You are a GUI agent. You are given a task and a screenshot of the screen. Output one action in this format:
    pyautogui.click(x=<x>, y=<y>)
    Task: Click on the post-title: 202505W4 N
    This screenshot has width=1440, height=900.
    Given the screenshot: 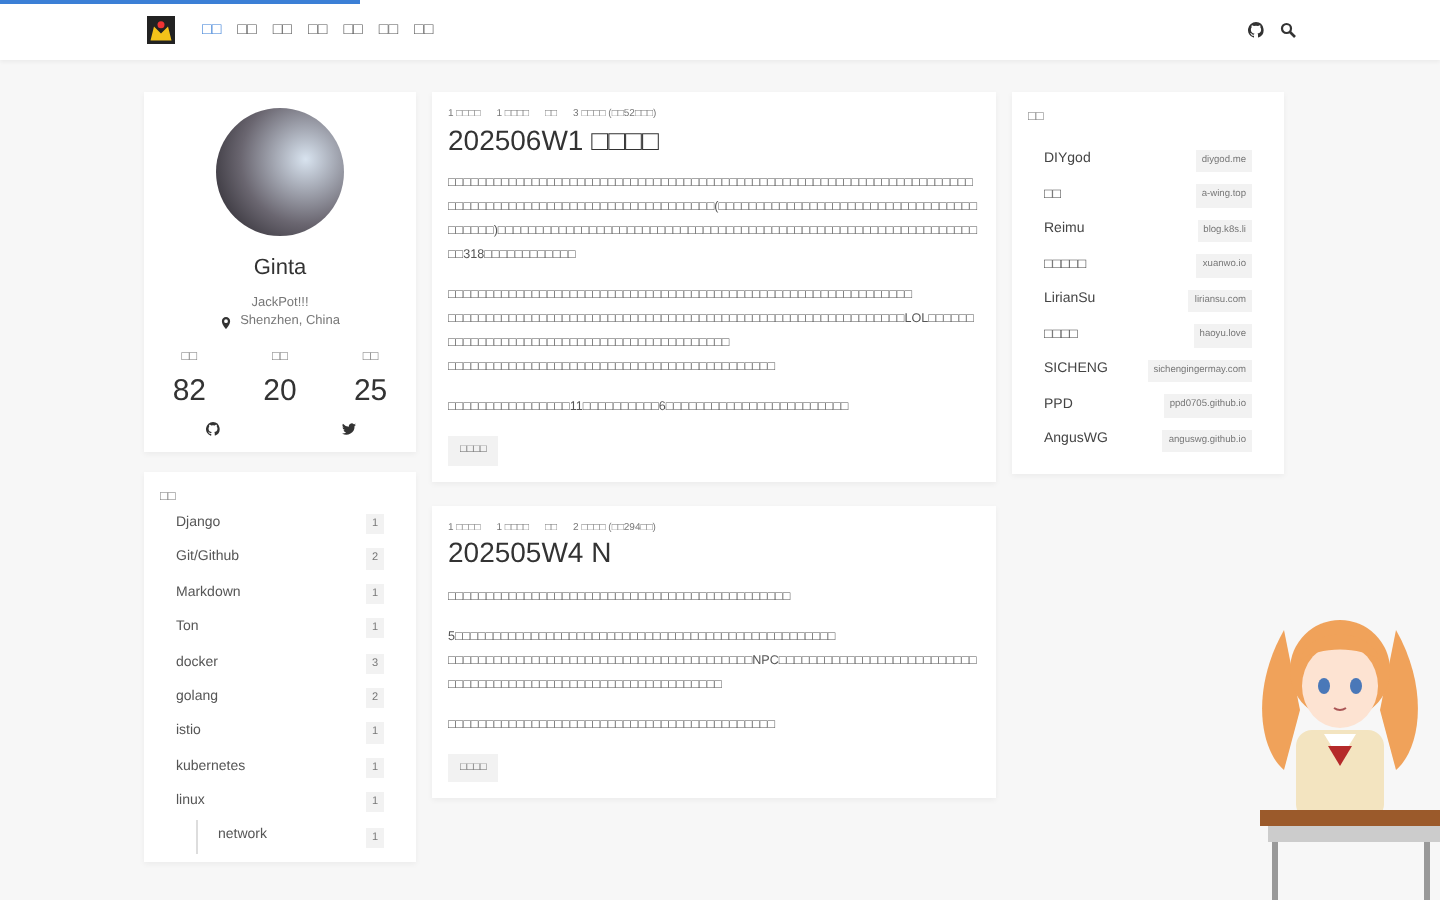 What is the action you would take?
    pyautogui.click(x=714, y=553)
    